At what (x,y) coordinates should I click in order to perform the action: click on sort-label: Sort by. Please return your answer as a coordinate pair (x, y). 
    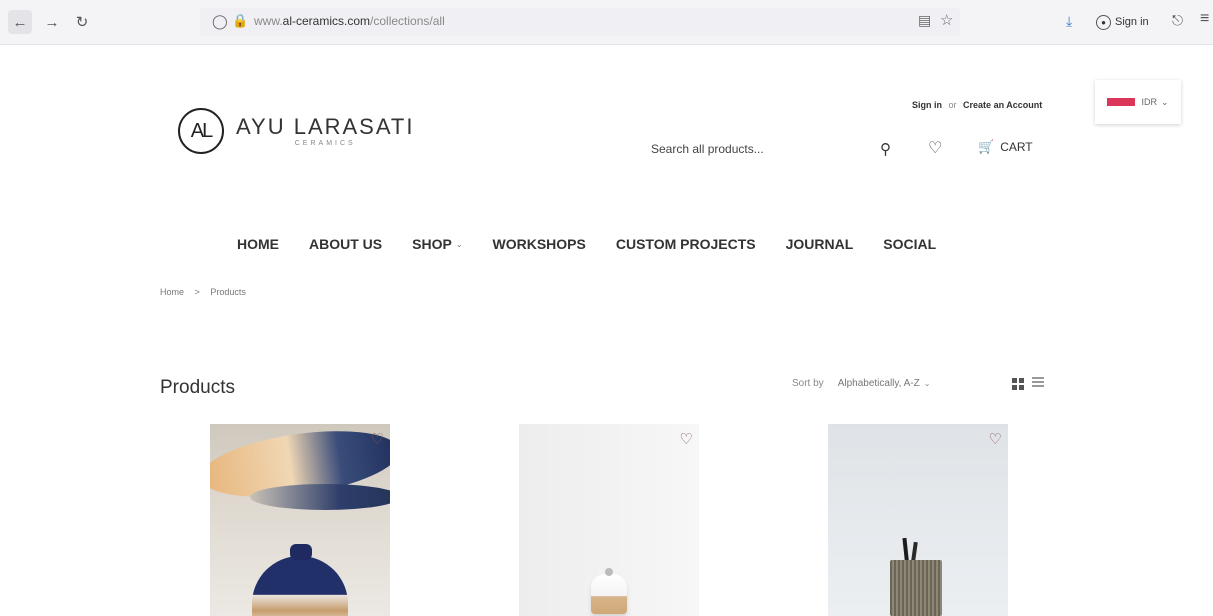
    Looking at the image, I should click on (808, 383).